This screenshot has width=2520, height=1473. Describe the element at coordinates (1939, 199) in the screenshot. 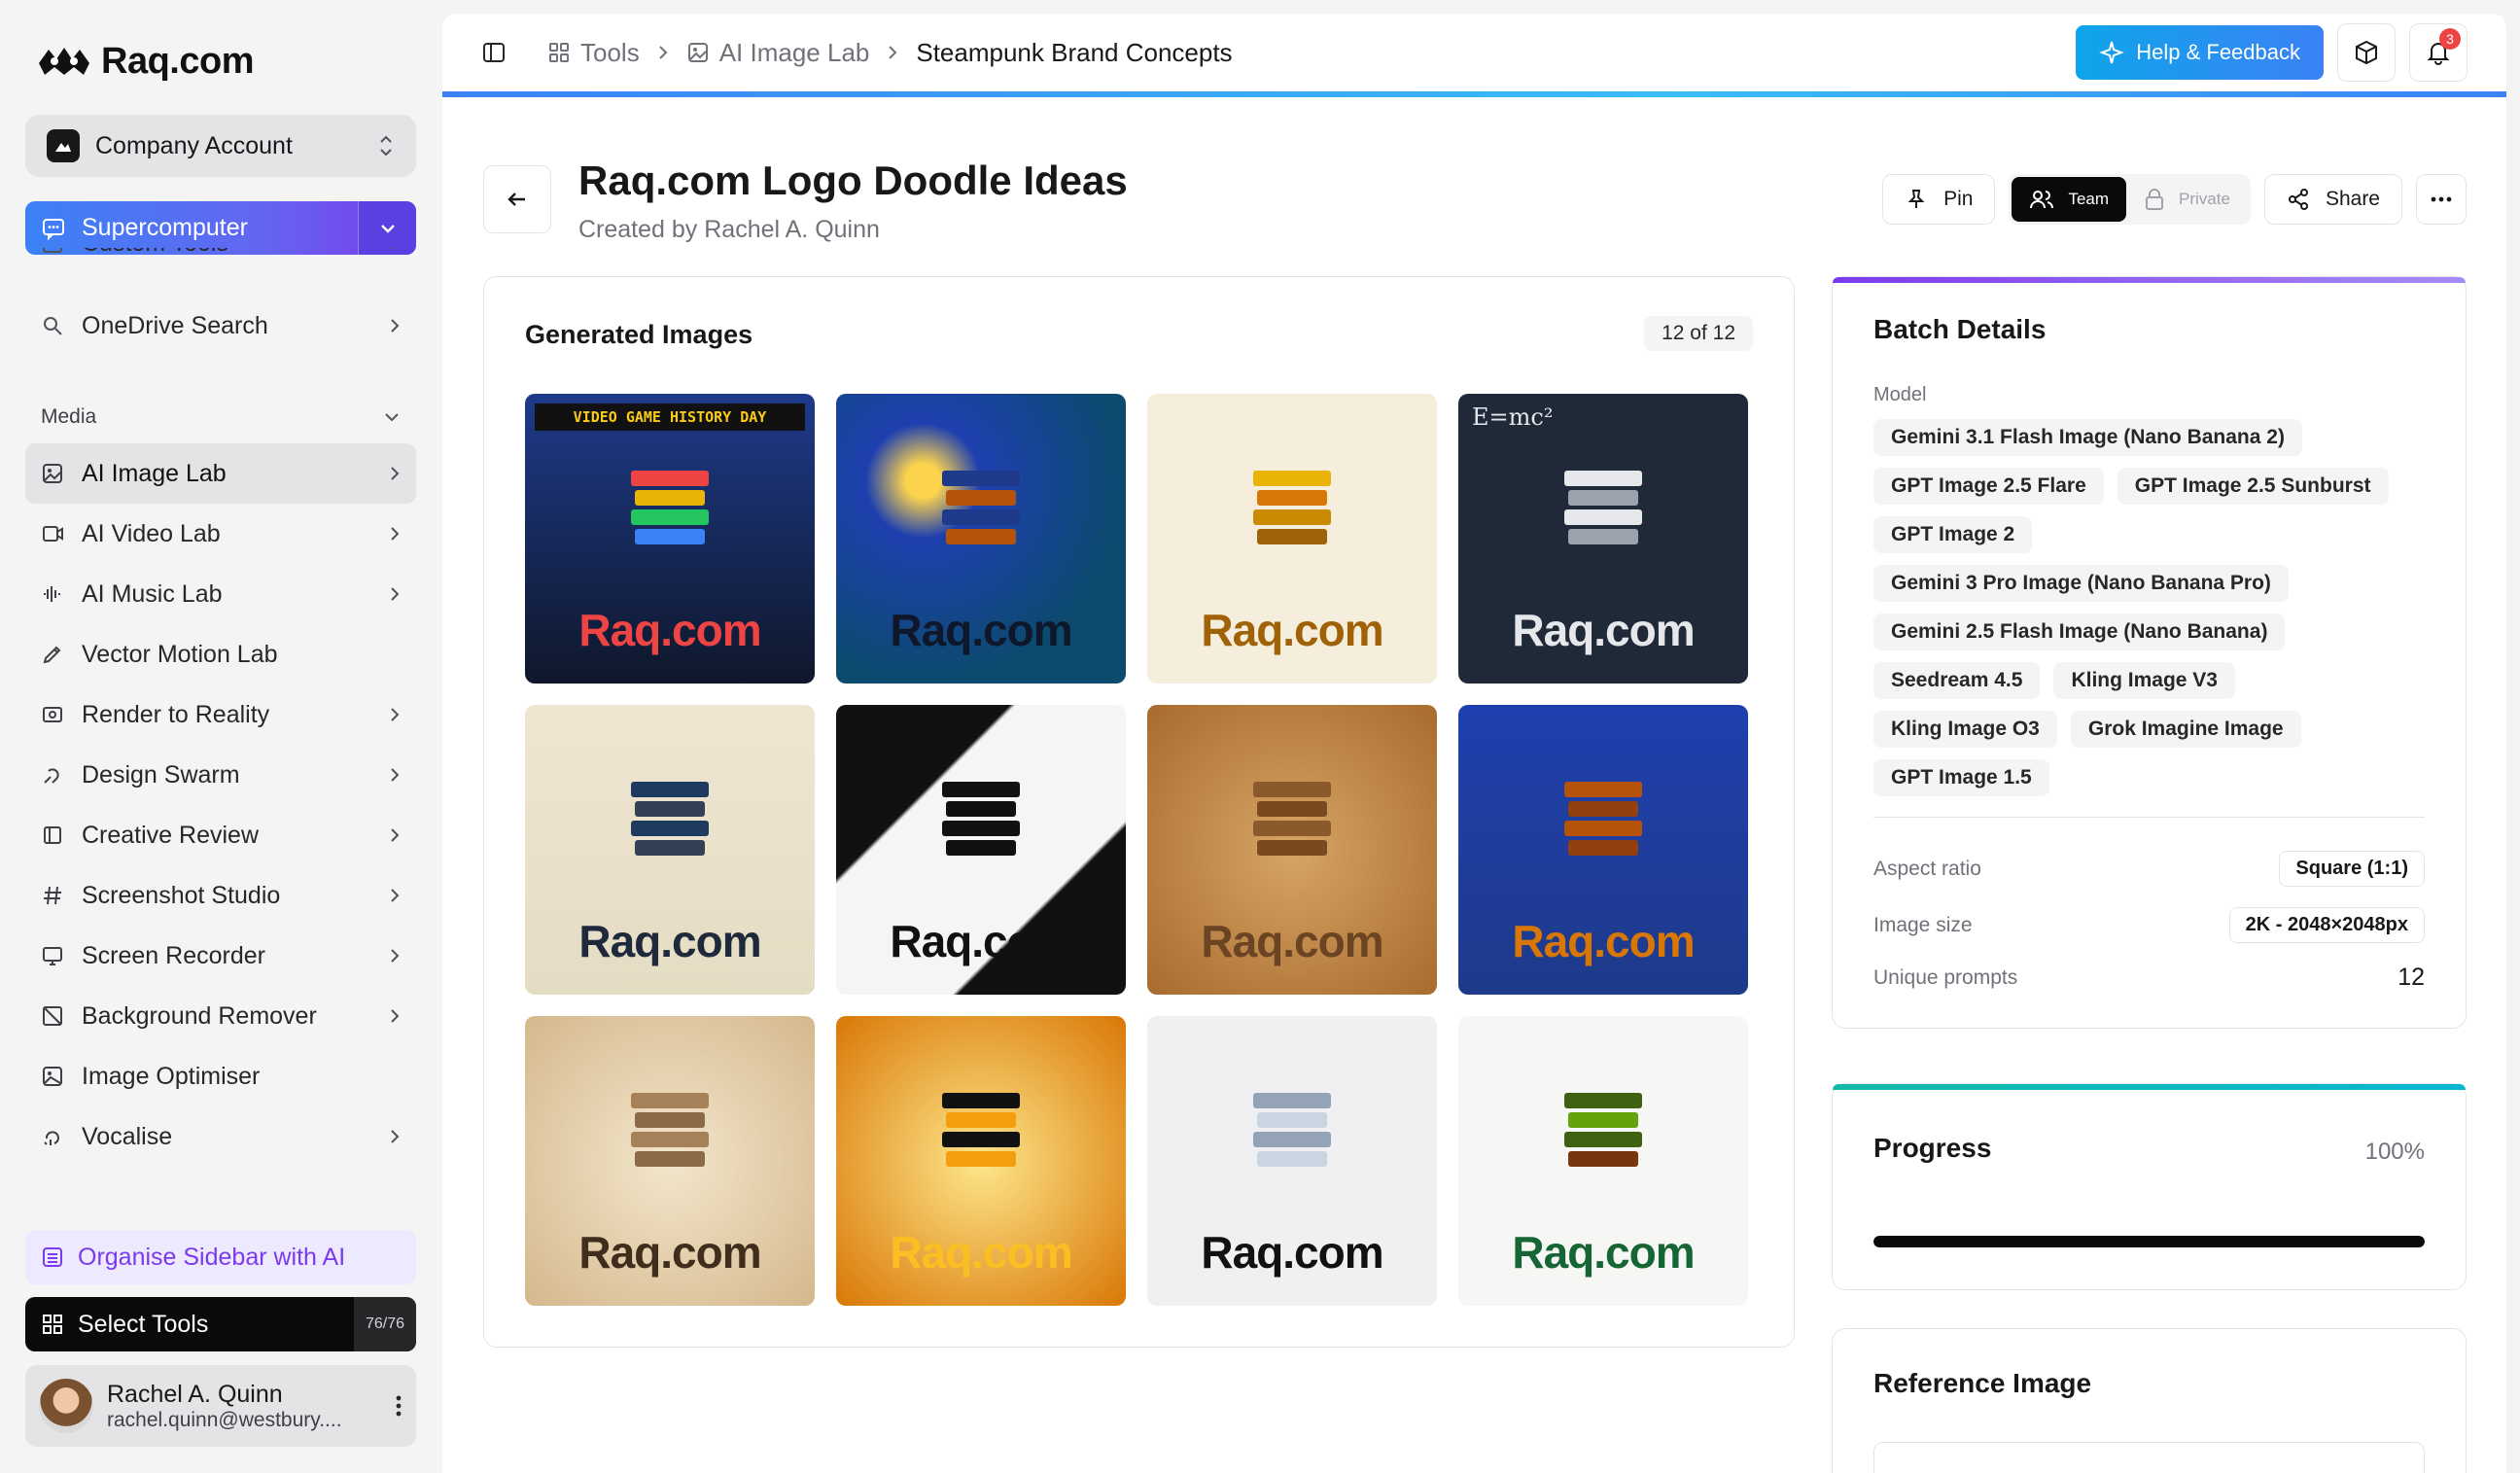

I see `pin-button: Pin` at that location.